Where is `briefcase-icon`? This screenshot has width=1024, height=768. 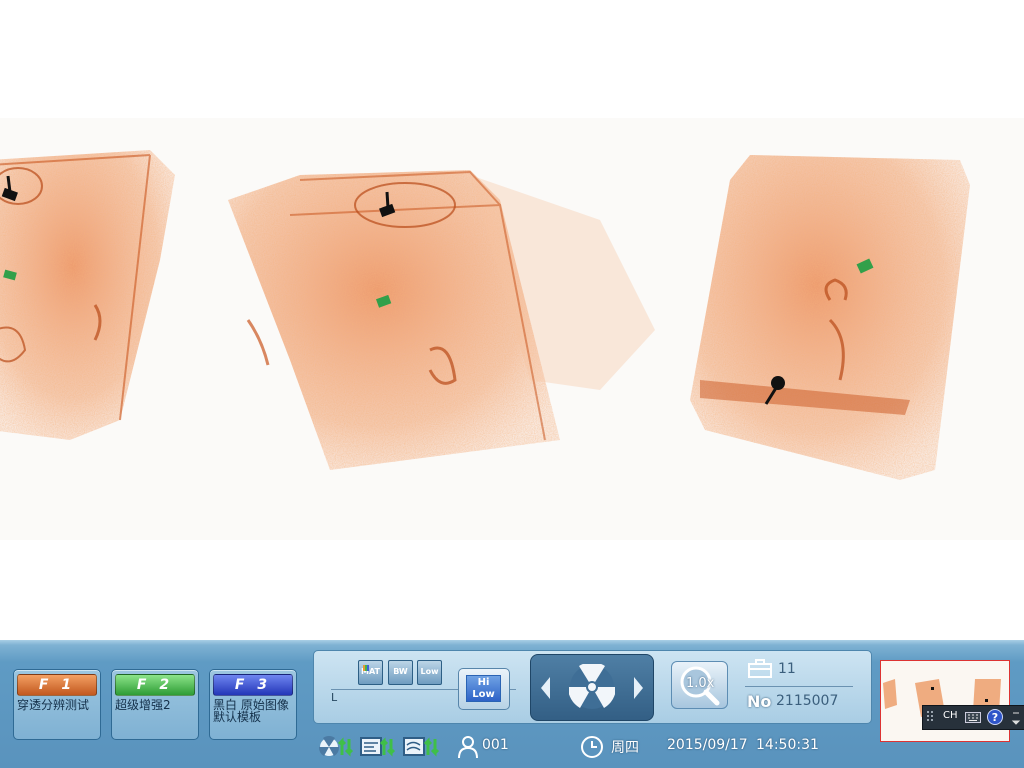 briefcase-icon is located at coordinates (760, 668).